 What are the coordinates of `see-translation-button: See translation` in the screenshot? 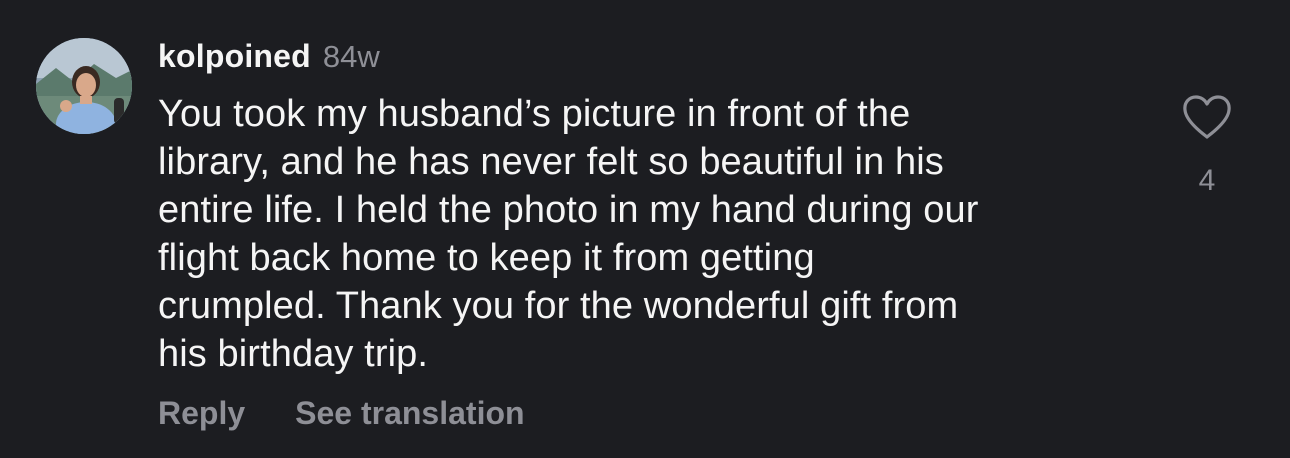 It's located at (409, 413).